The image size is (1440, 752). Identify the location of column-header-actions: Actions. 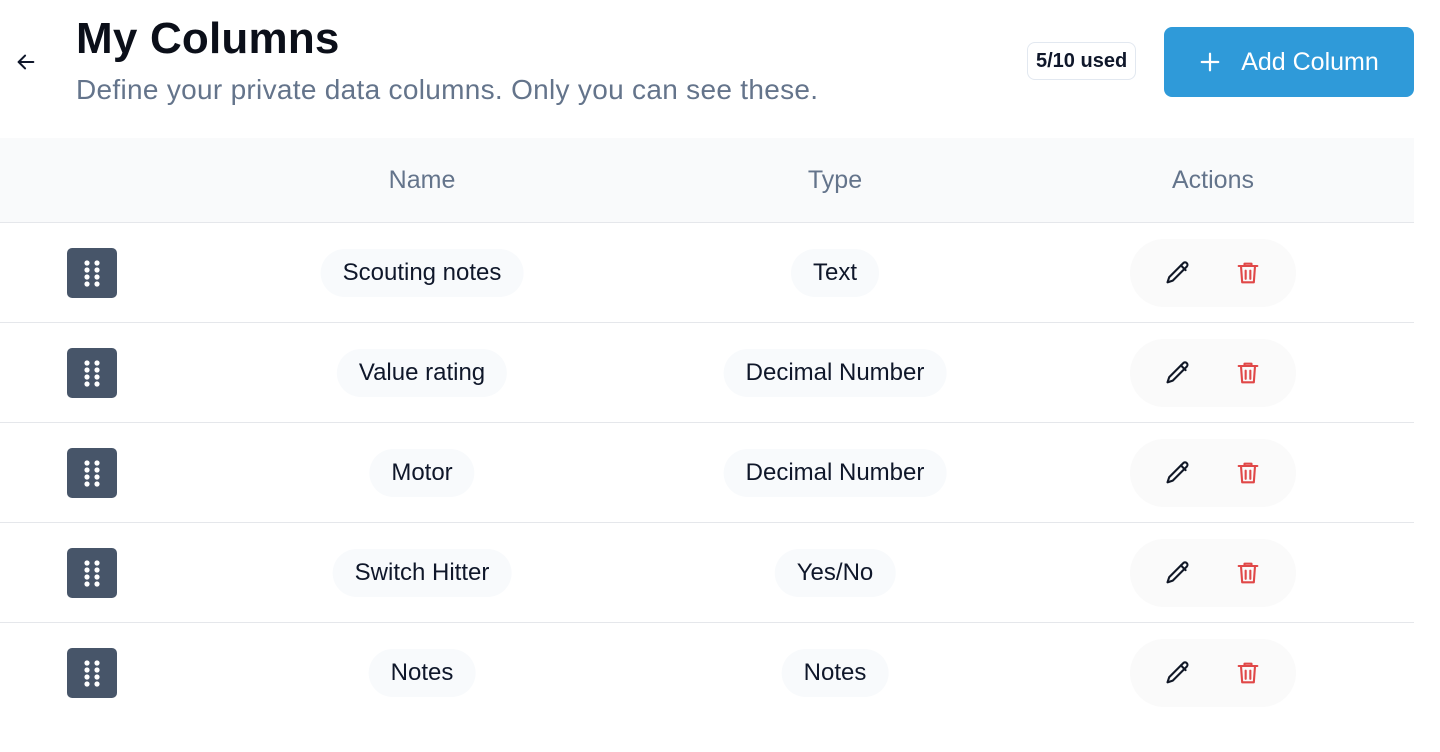
(1213, 180).